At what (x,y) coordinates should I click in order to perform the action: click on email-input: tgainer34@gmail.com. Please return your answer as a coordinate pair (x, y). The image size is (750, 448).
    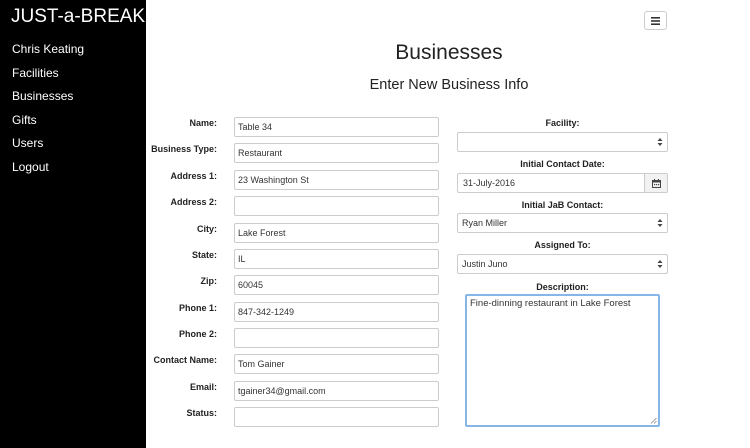
    Looking at the image, I should click on (336, 391).